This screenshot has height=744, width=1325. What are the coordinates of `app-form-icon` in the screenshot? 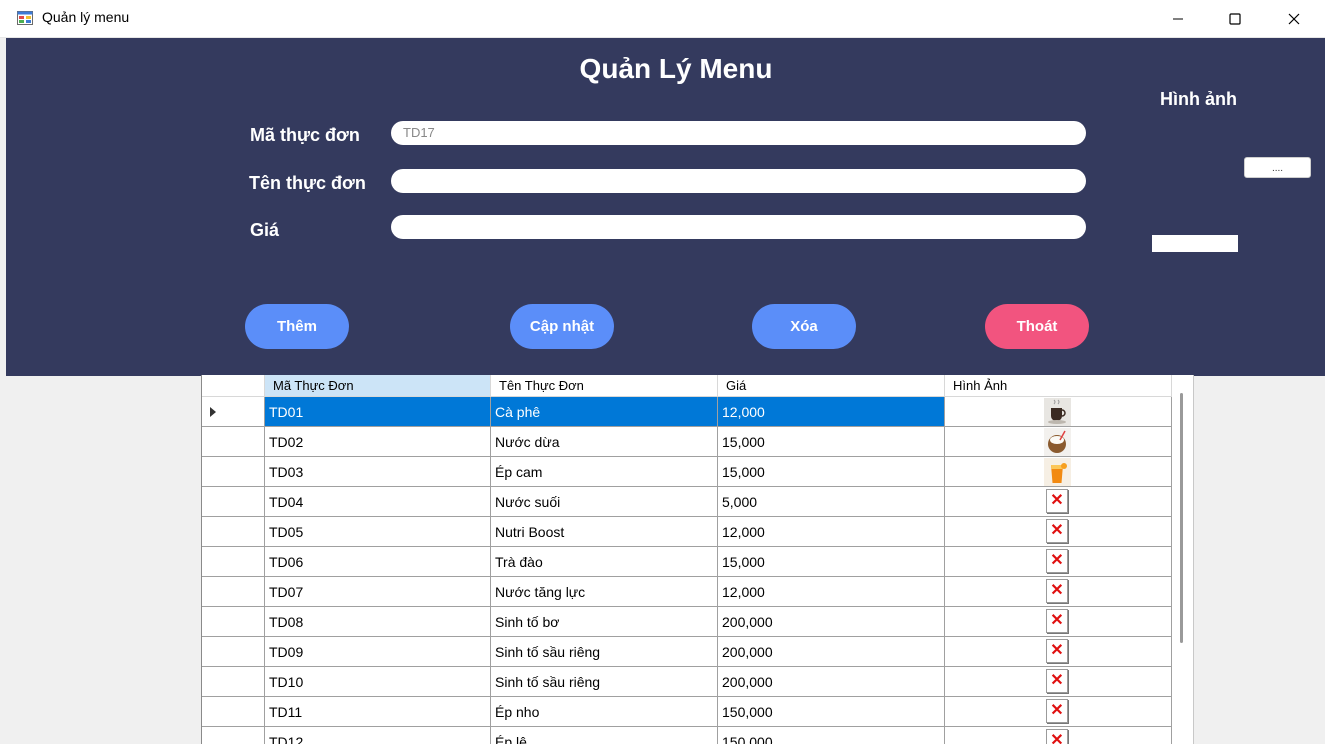 It's located at (25, 18).